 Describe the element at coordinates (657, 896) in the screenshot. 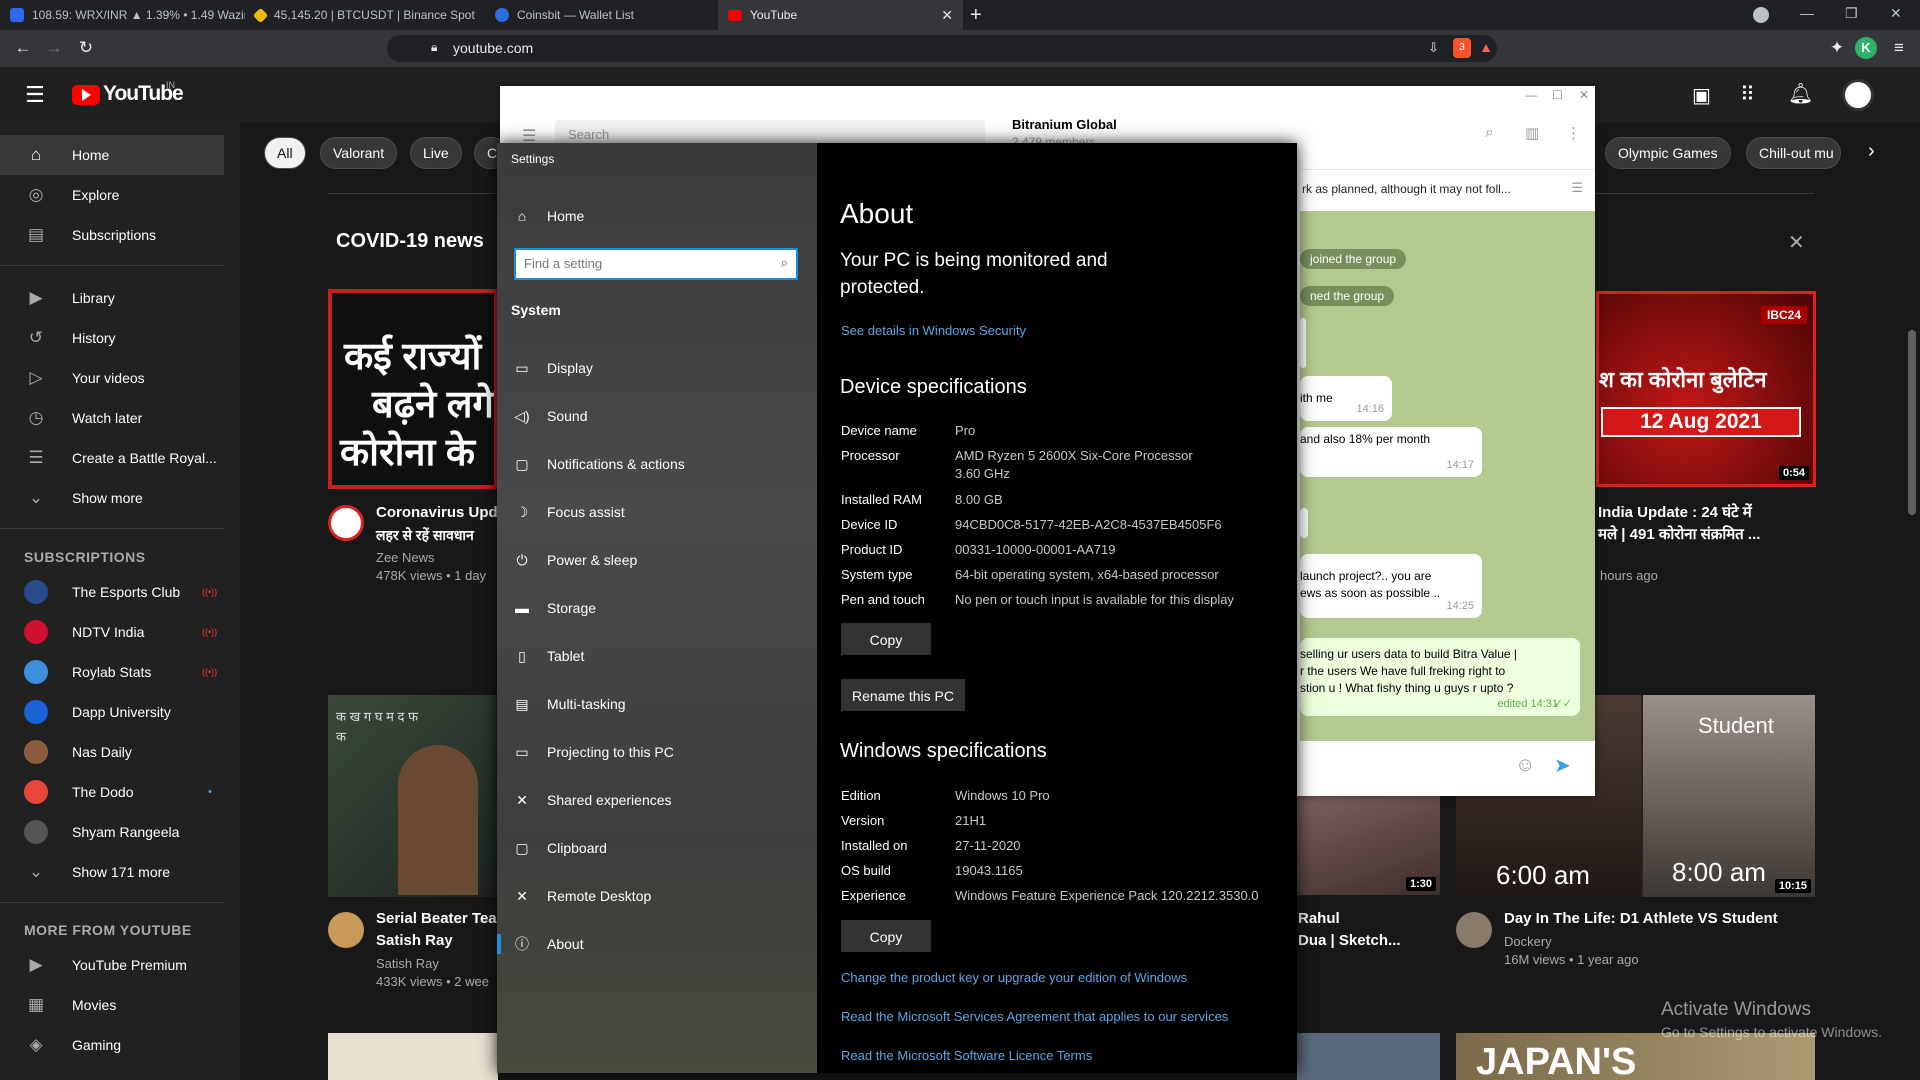

I see `settings-nav-remote-desktop: ✕ Remote Desktop` at that location.